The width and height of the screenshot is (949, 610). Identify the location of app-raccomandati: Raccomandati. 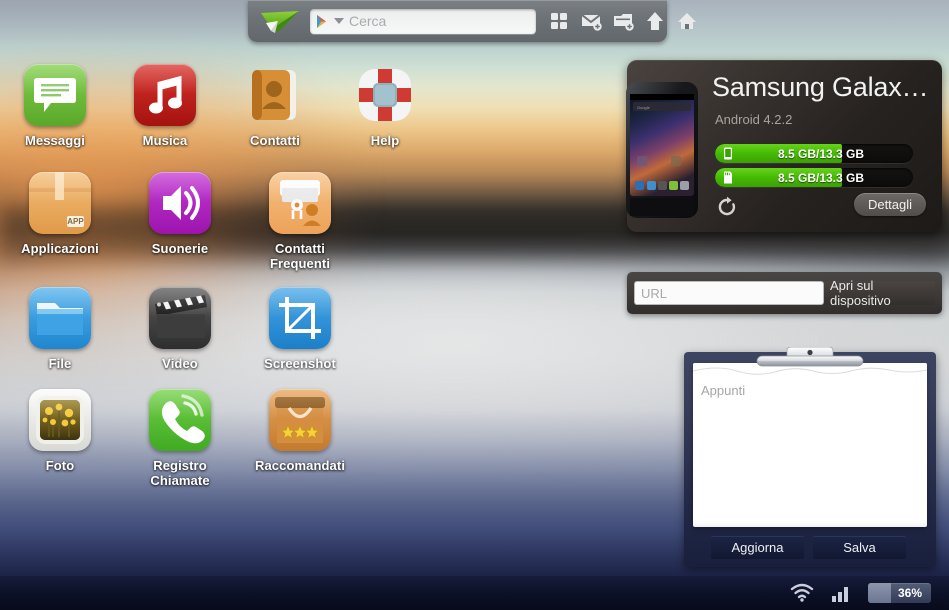
(300, 435).